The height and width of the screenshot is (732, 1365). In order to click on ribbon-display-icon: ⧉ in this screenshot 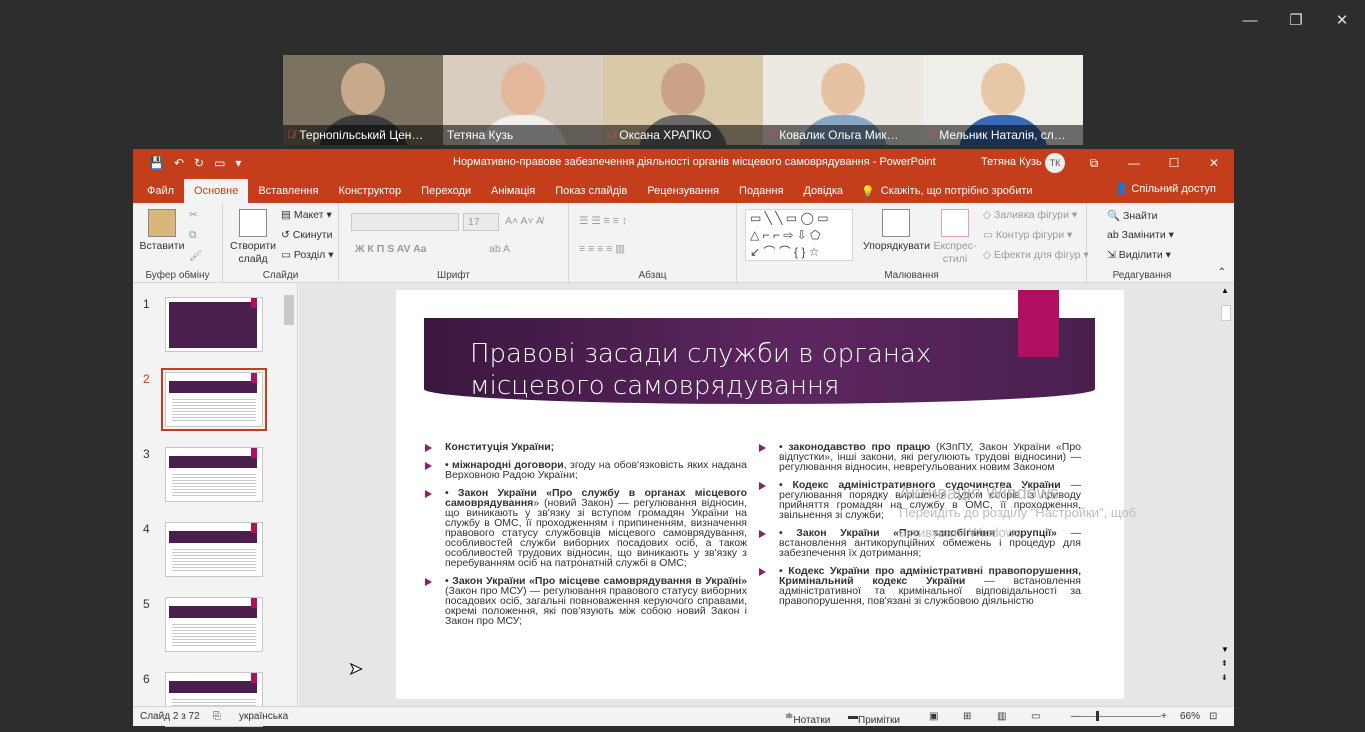, I will do `click(1094, 163)`.